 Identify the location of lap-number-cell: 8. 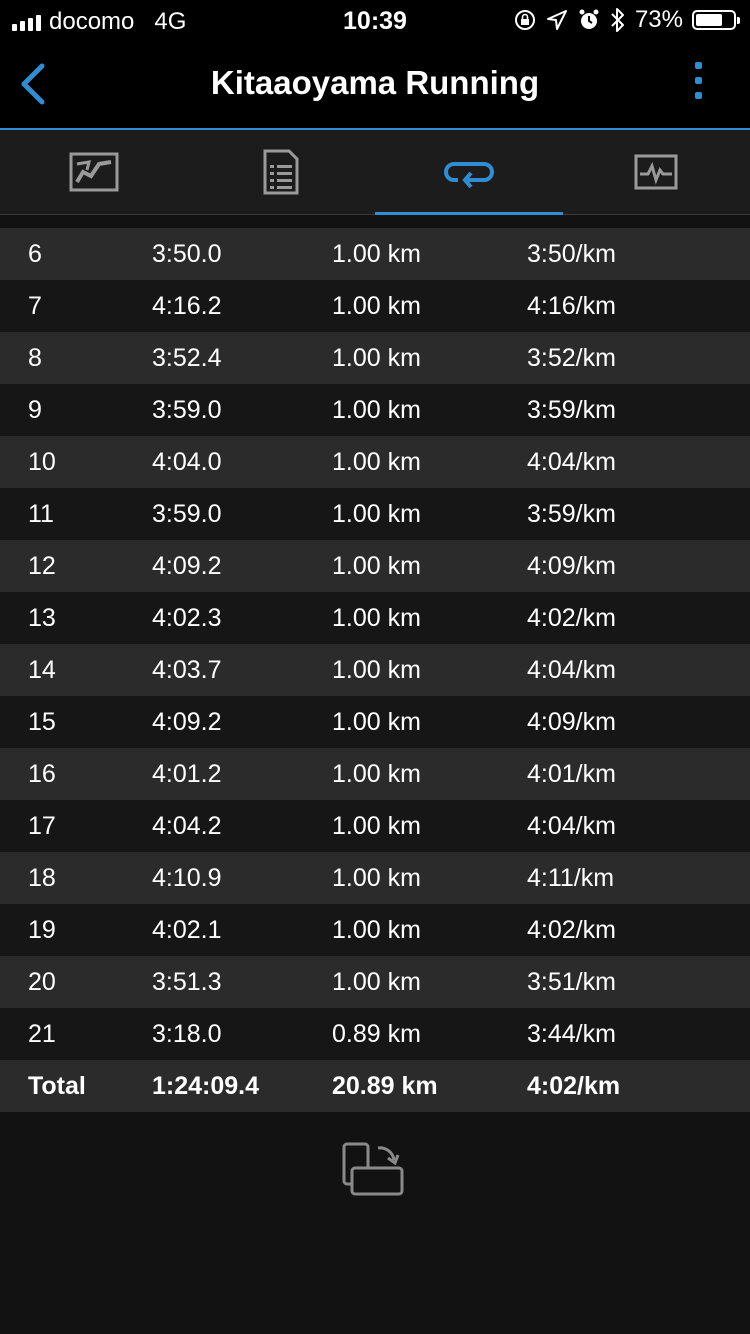
(35, 357).